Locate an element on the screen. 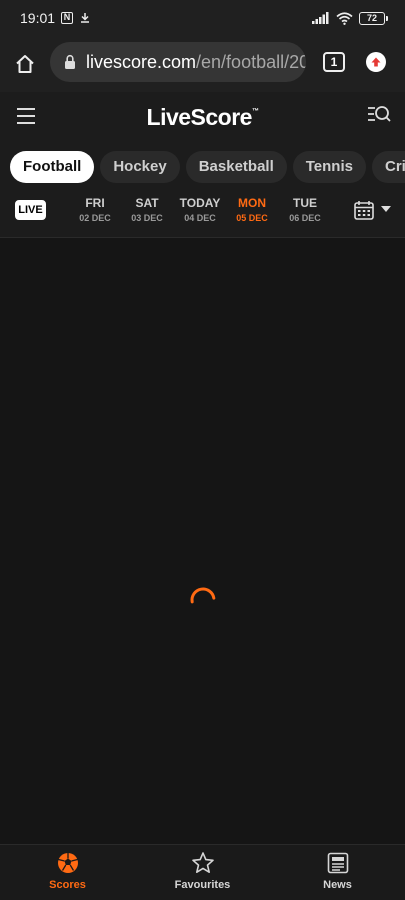 The width and height of the screenshot is (405, 900). live-button: LIVE is located at coordinates (30, 210).